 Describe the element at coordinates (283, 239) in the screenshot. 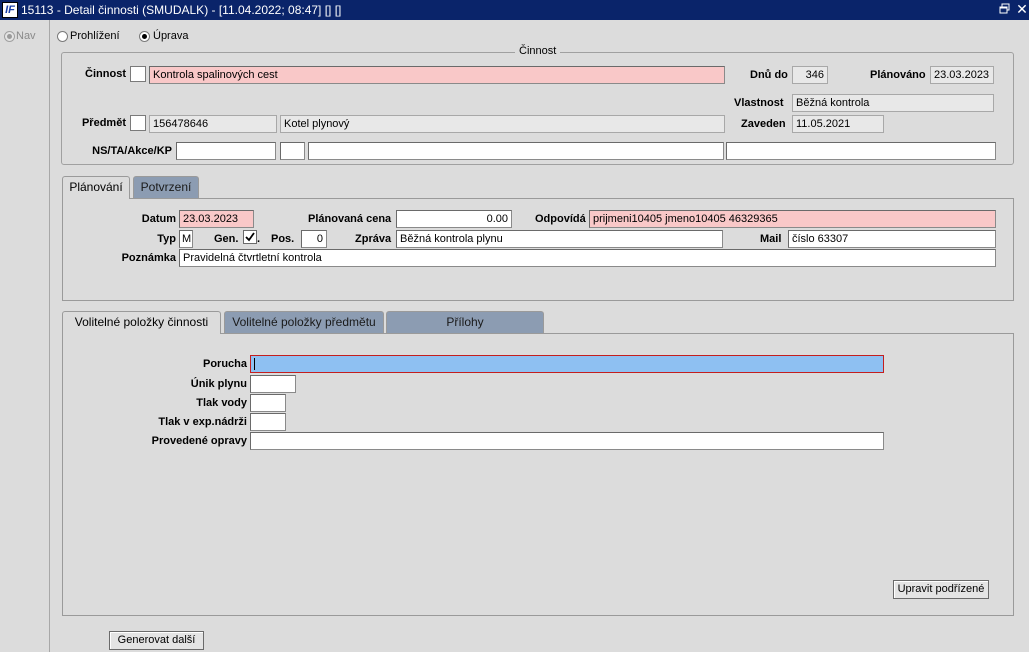

I see `pos-label: Pos.` at that location.